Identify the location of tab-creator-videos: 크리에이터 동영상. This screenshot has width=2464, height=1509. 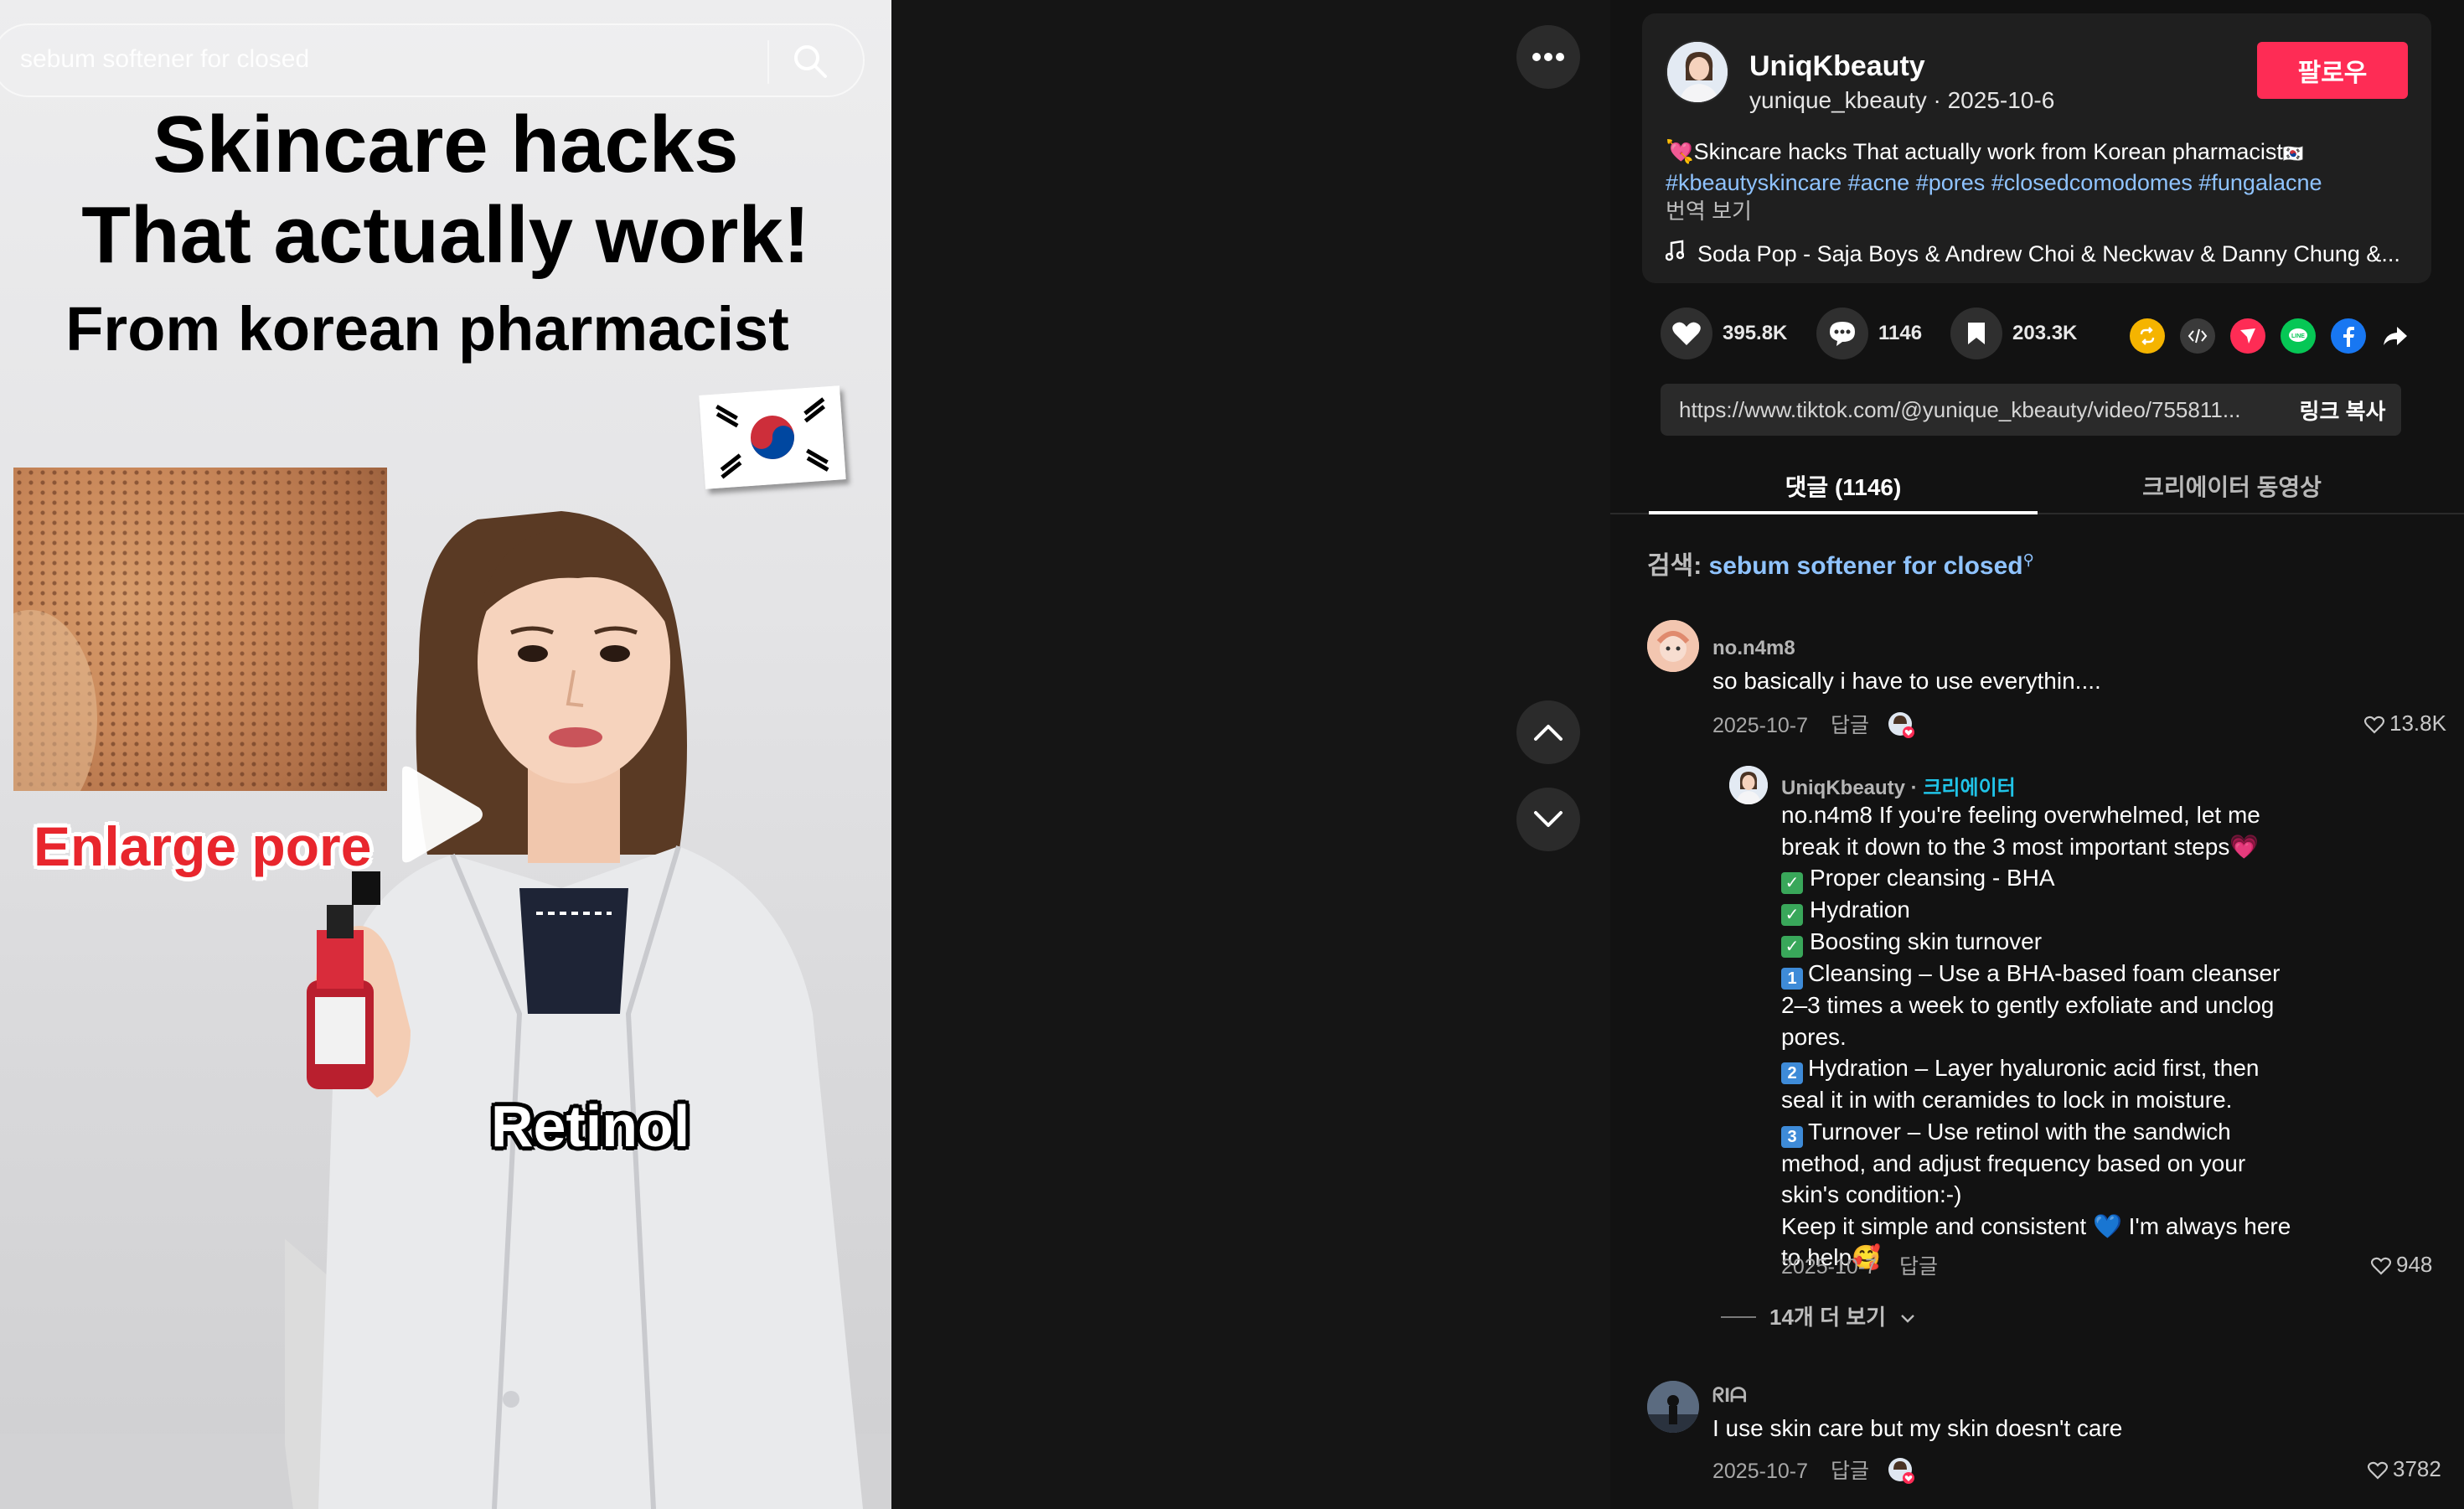
(2232, 486).